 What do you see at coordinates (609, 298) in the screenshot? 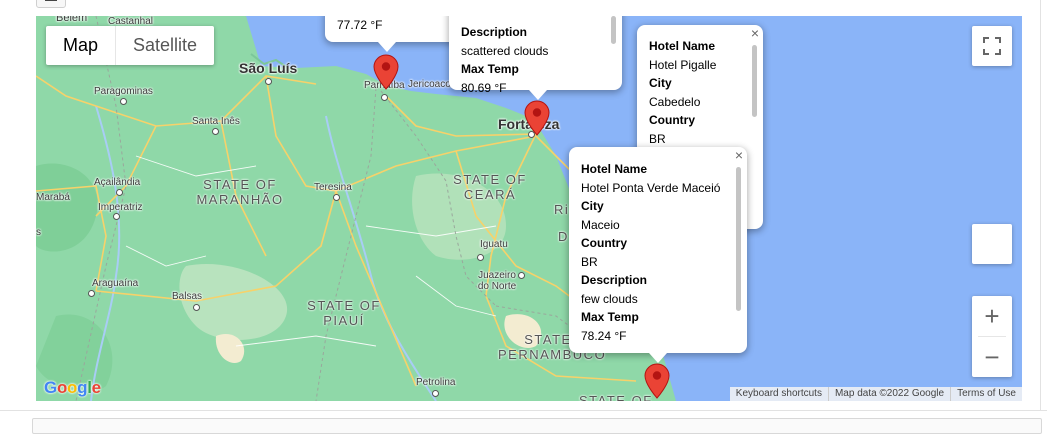
I see `info-value-description: few clouds` at bounding box center [609, 298].